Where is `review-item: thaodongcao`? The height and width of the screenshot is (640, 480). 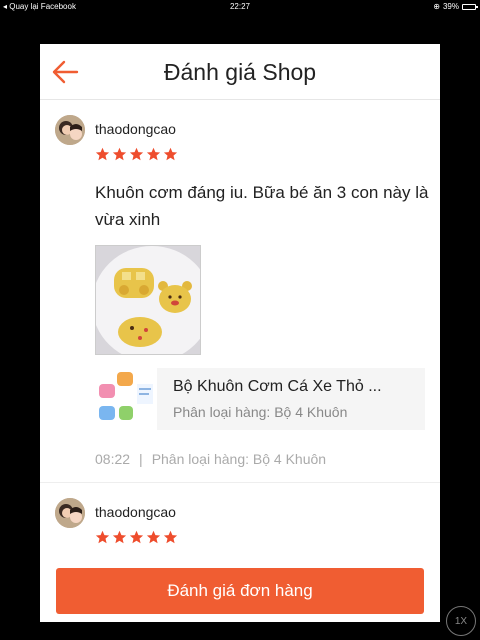 review-item: thaodongcao is located at coordinates (240, 530).